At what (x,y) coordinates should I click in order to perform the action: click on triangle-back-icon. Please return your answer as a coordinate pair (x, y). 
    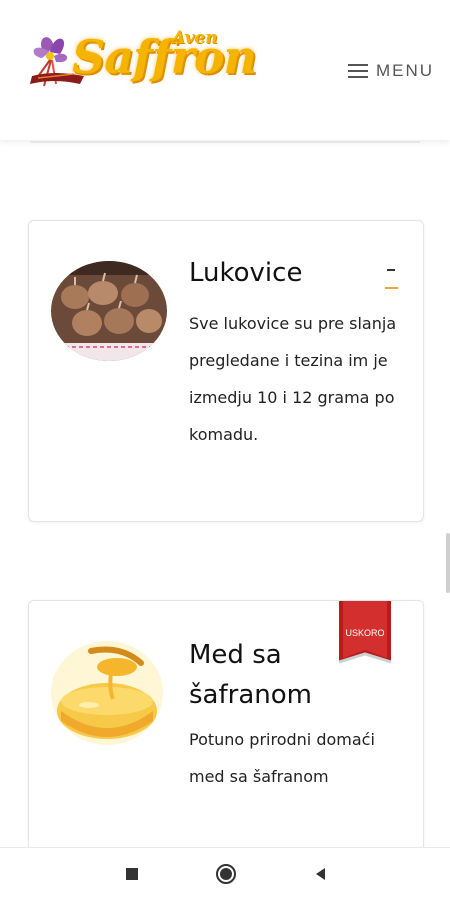
    Looking at the image, I should click on (320, 874).